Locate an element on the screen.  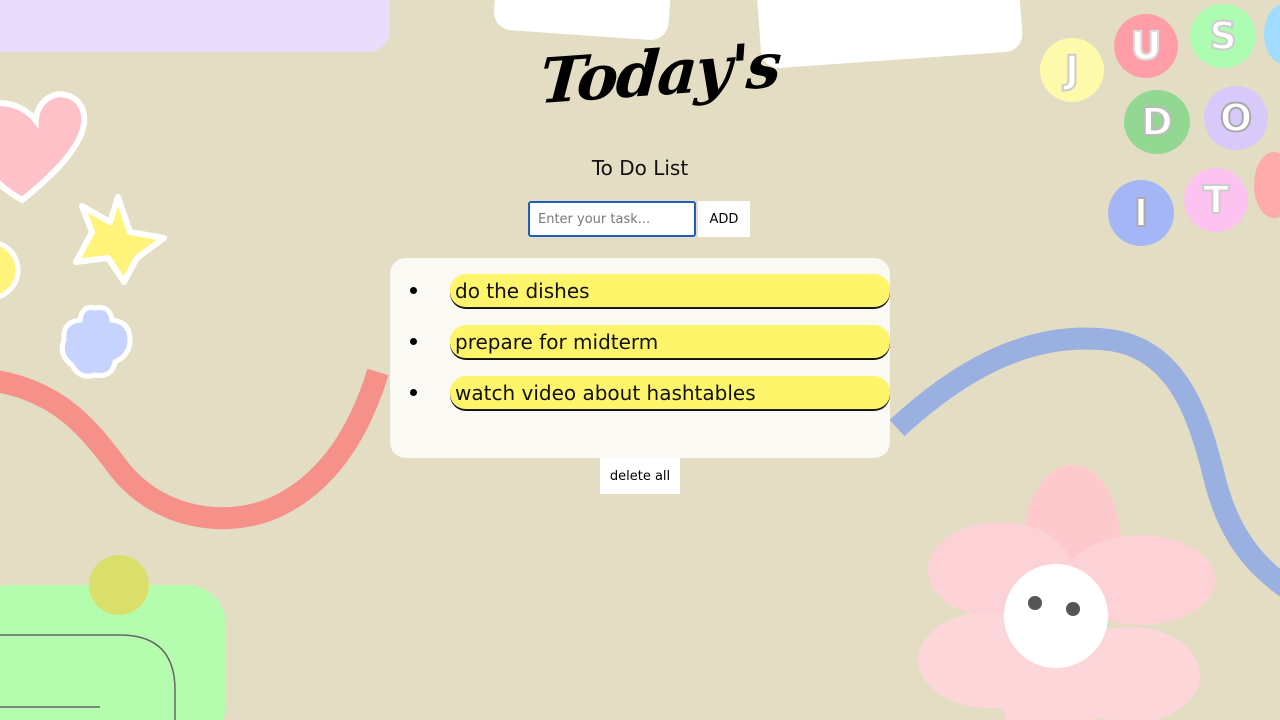
add-button: ADD is located at coordinates (724, 219).